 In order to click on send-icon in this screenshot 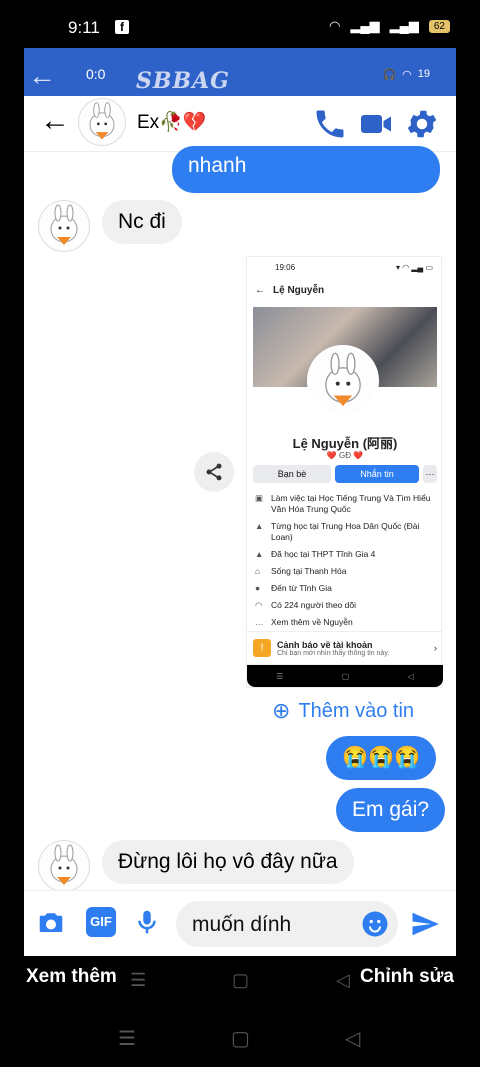, I will do `click(425, 924)`.